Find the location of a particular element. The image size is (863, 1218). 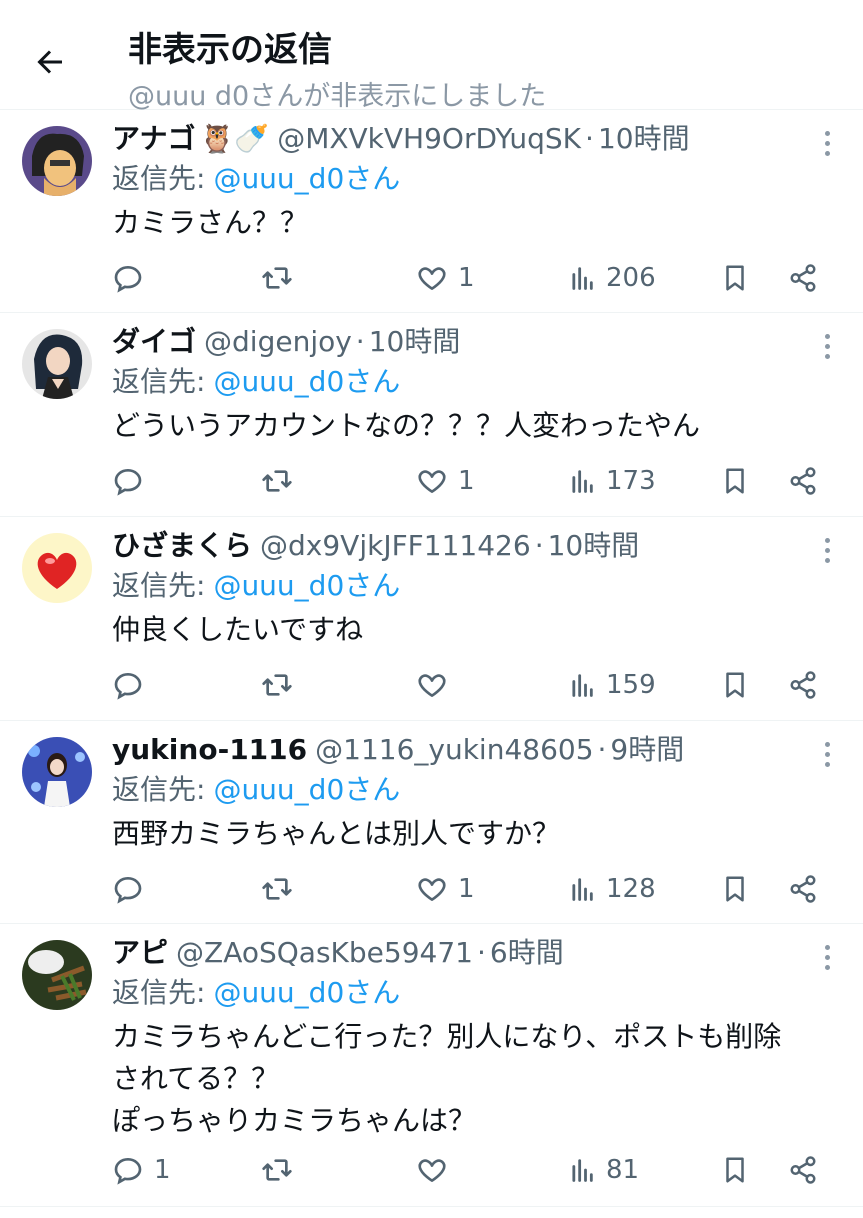

views-button: 206 is located at coordinates (612, 278).